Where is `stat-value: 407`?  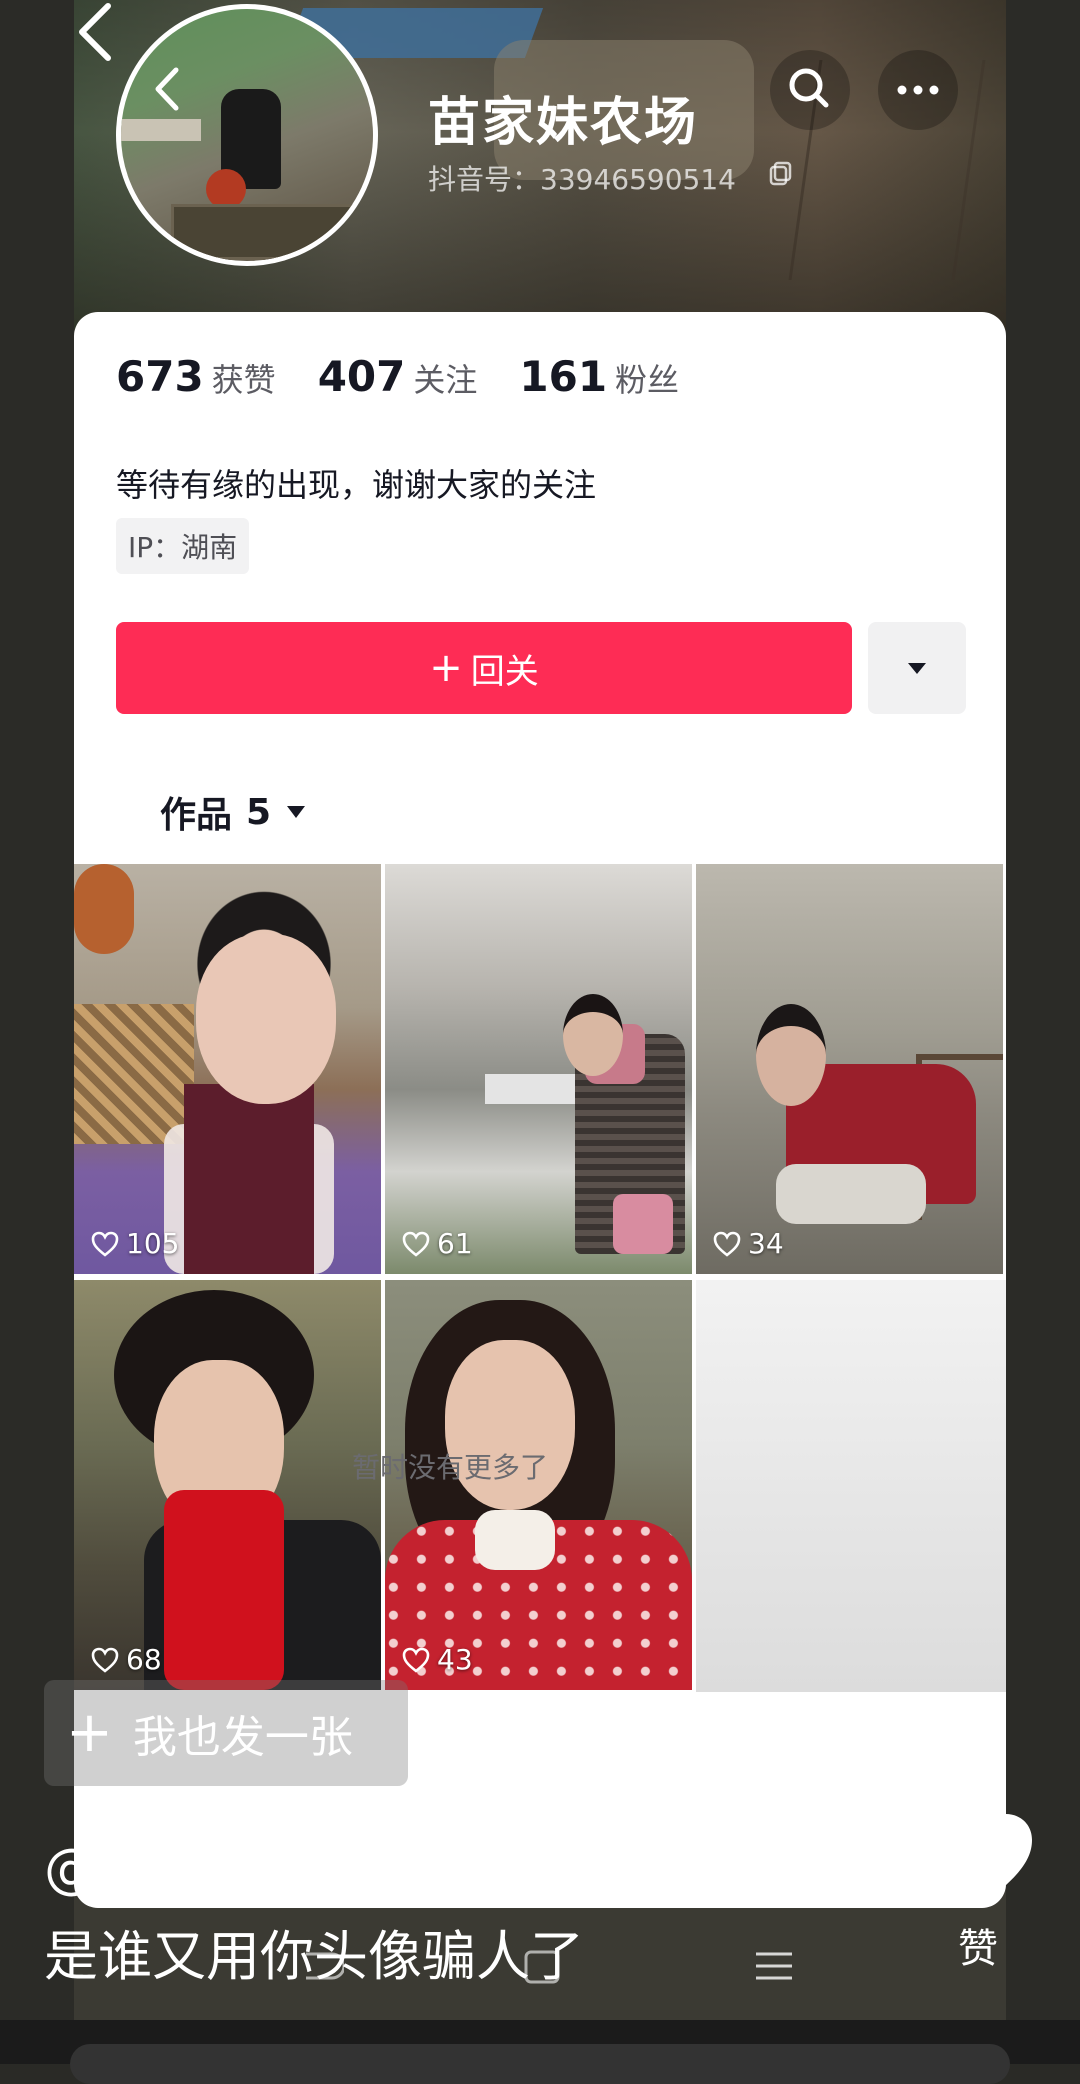 stat-value: 407 is located at coordinates (361, 376).